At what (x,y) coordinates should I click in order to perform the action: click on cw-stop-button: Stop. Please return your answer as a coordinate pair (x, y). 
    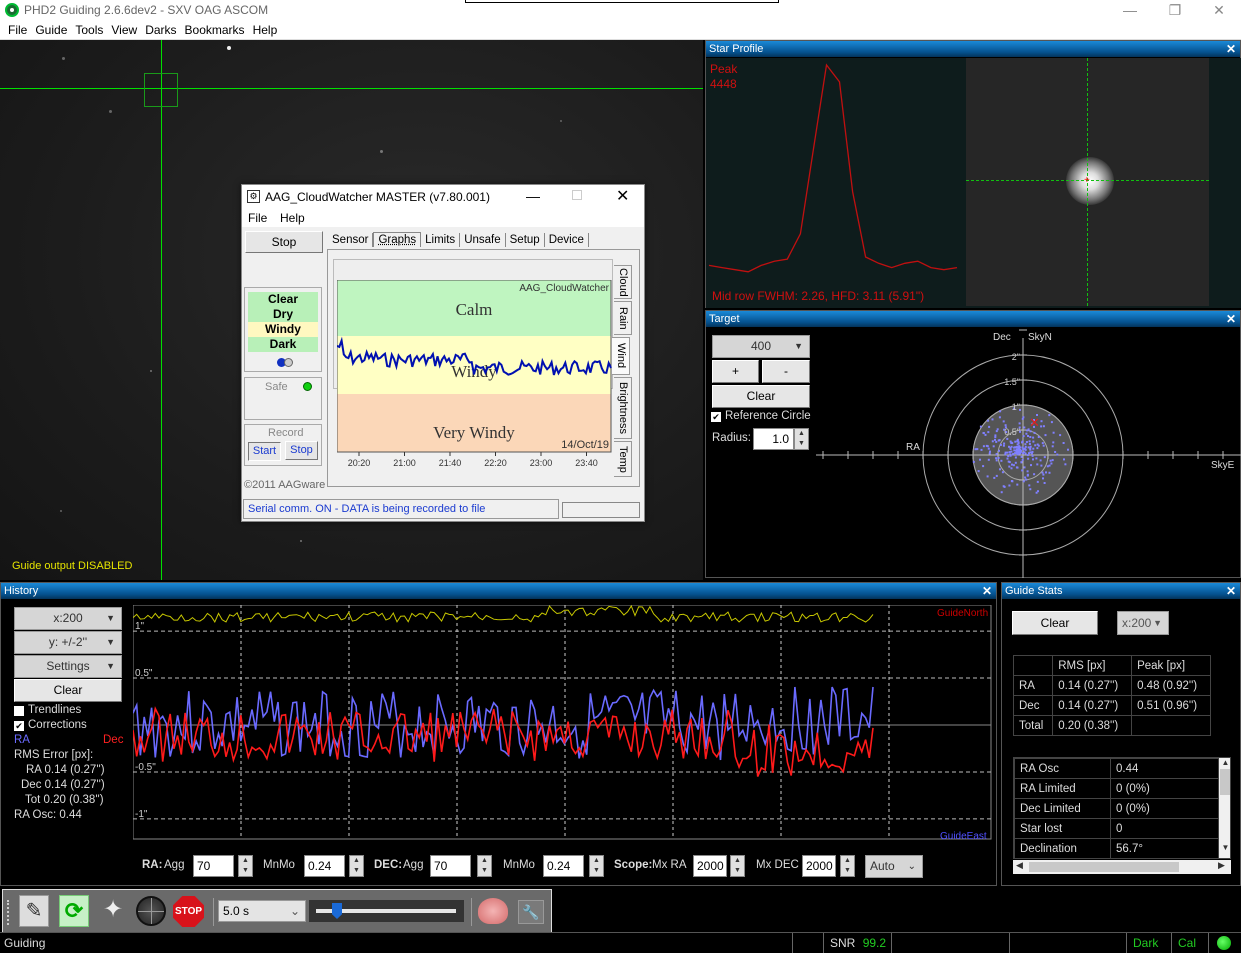
    Looking at the image, I should click on (284, 242).